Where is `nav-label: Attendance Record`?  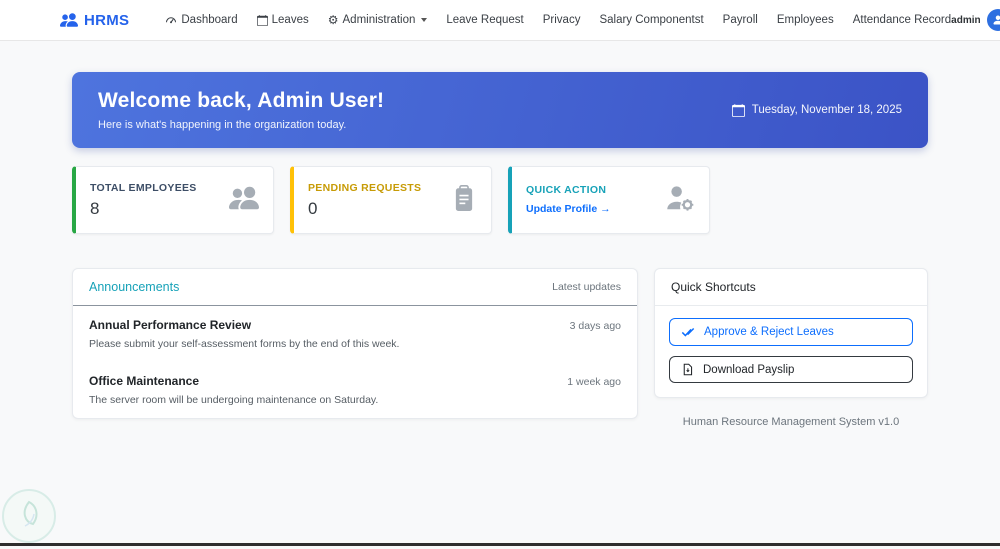
nav-label: Attendance Record is located at coordinates (902, 20).